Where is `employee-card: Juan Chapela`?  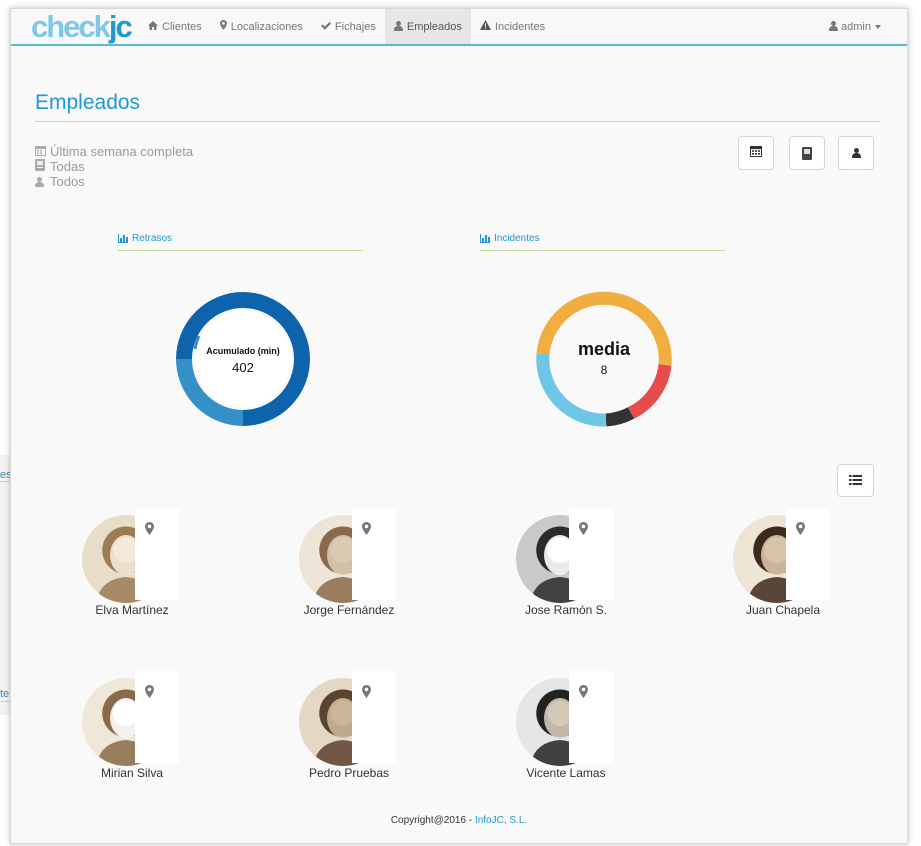
employee-card: Juan Chapela is located at coordinates (753, 563).